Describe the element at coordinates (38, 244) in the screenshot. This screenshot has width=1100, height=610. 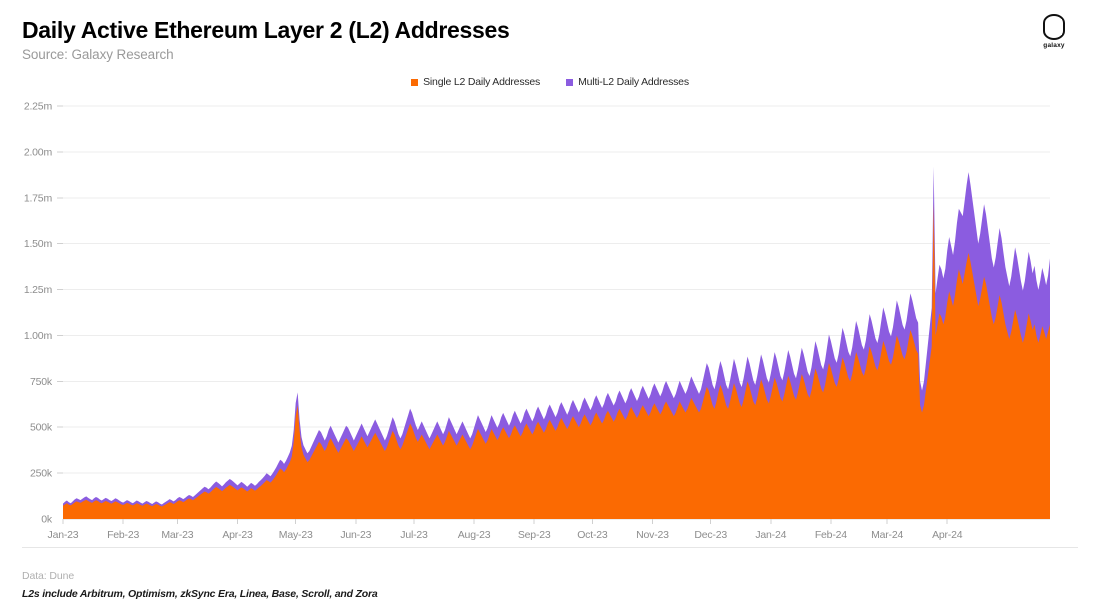
I see `y-axis-tick-label: 1.50m` at that location.